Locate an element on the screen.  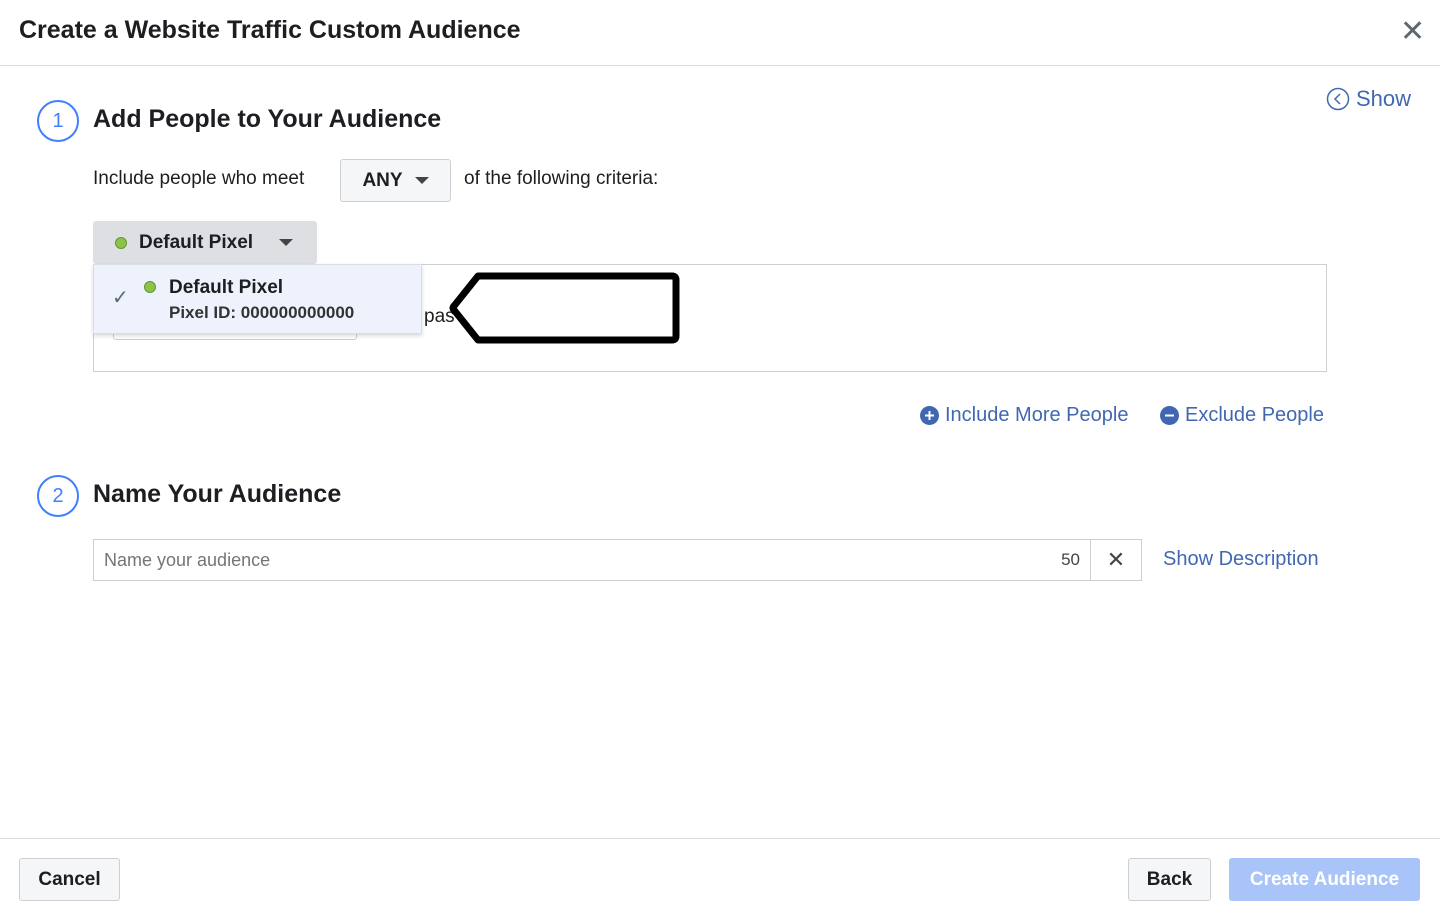
pixel-option-id: Pixel ID: 000000000000 is located at coordinates (262, 312).